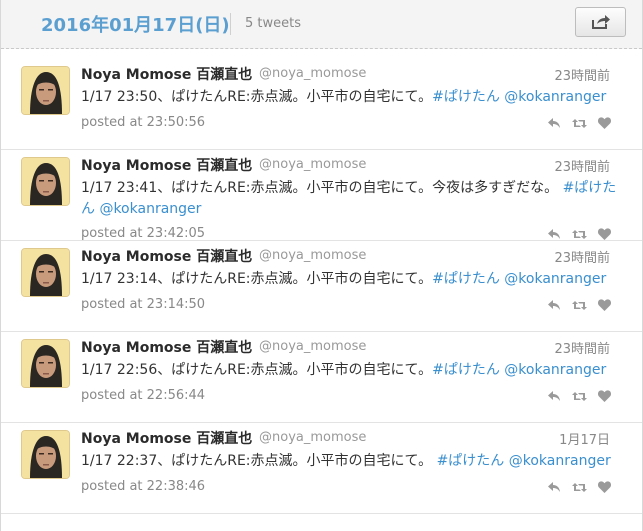  Describe the element at coordinates (257, 97) in the screenshot. I see `tweet-body: 1/17 23:50、ぱけたんRE:赤点滅。小平市の自宅にて。` at that location.